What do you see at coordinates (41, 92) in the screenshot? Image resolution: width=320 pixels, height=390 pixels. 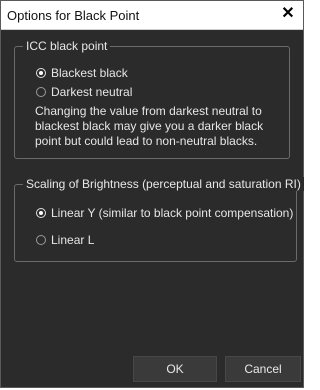 I see `darkest-neutral-radio-indicator` at bounding box center [41, 92].